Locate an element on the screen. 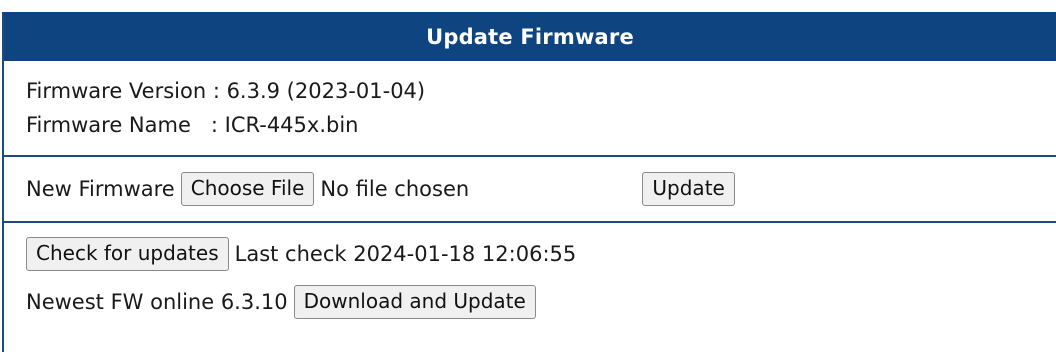  panel-header: Update Firmware is located at coordinates (530, 36).